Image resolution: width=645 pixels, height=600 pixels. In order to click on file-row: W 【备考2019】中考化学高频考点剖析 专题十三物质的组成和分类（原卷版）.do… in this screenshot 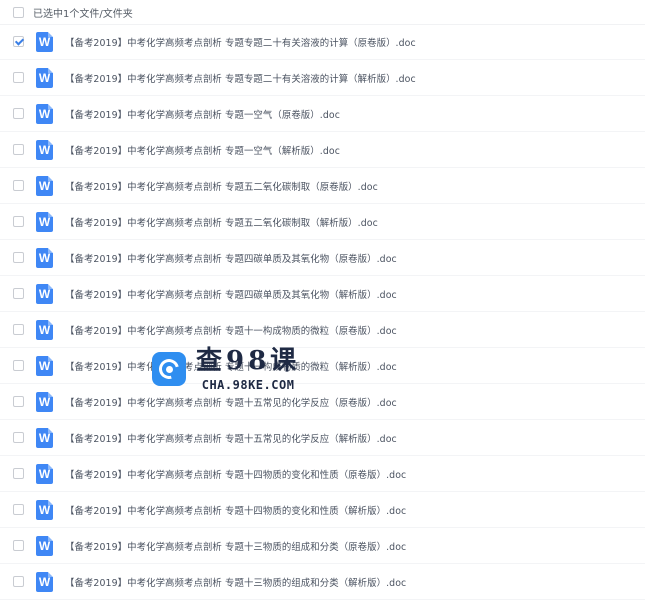, I will do `click(322, 546)`.